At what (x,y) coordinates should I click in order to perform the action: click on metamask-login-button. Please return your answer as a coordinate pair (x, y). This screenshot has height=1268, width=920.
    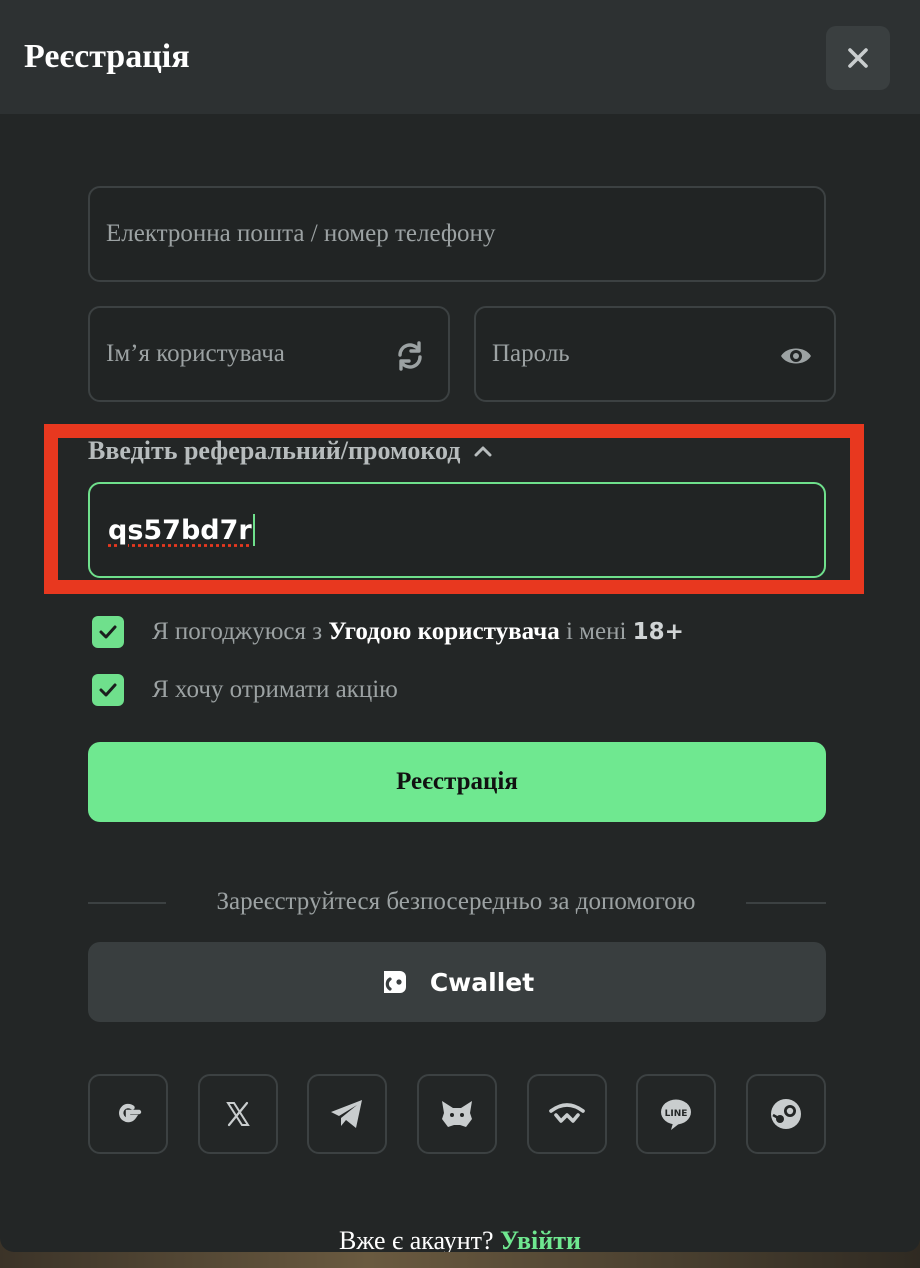
    Looking at the image, I should click on (457, 1114).